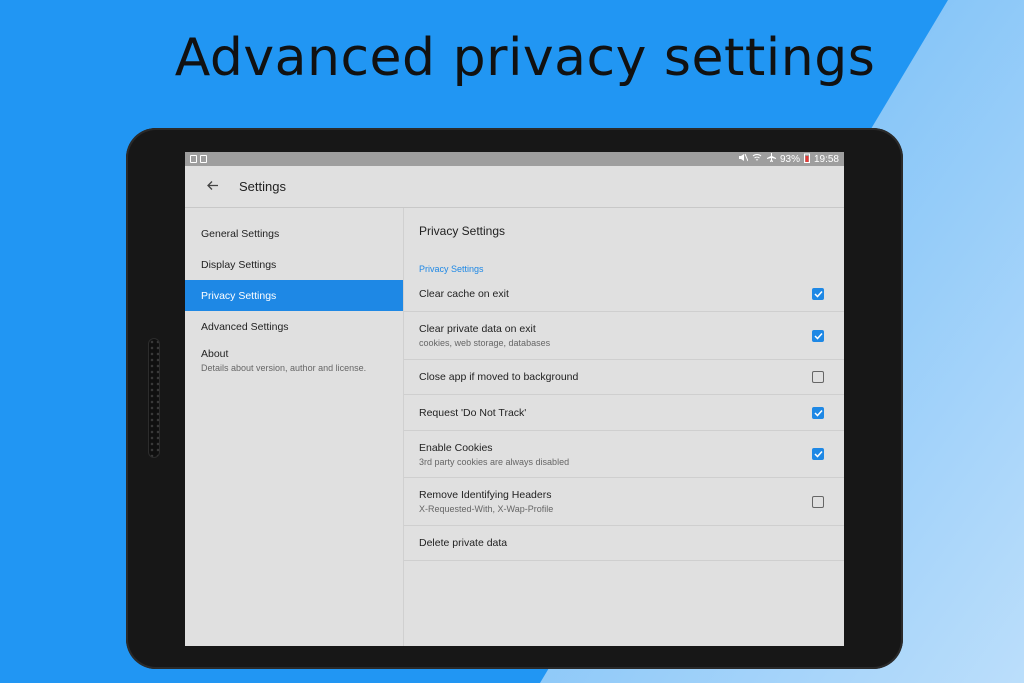 The image size is (1024, 683). I want to click on setting-do-not-track: Request 'Do Not Track', so click(624, 413).